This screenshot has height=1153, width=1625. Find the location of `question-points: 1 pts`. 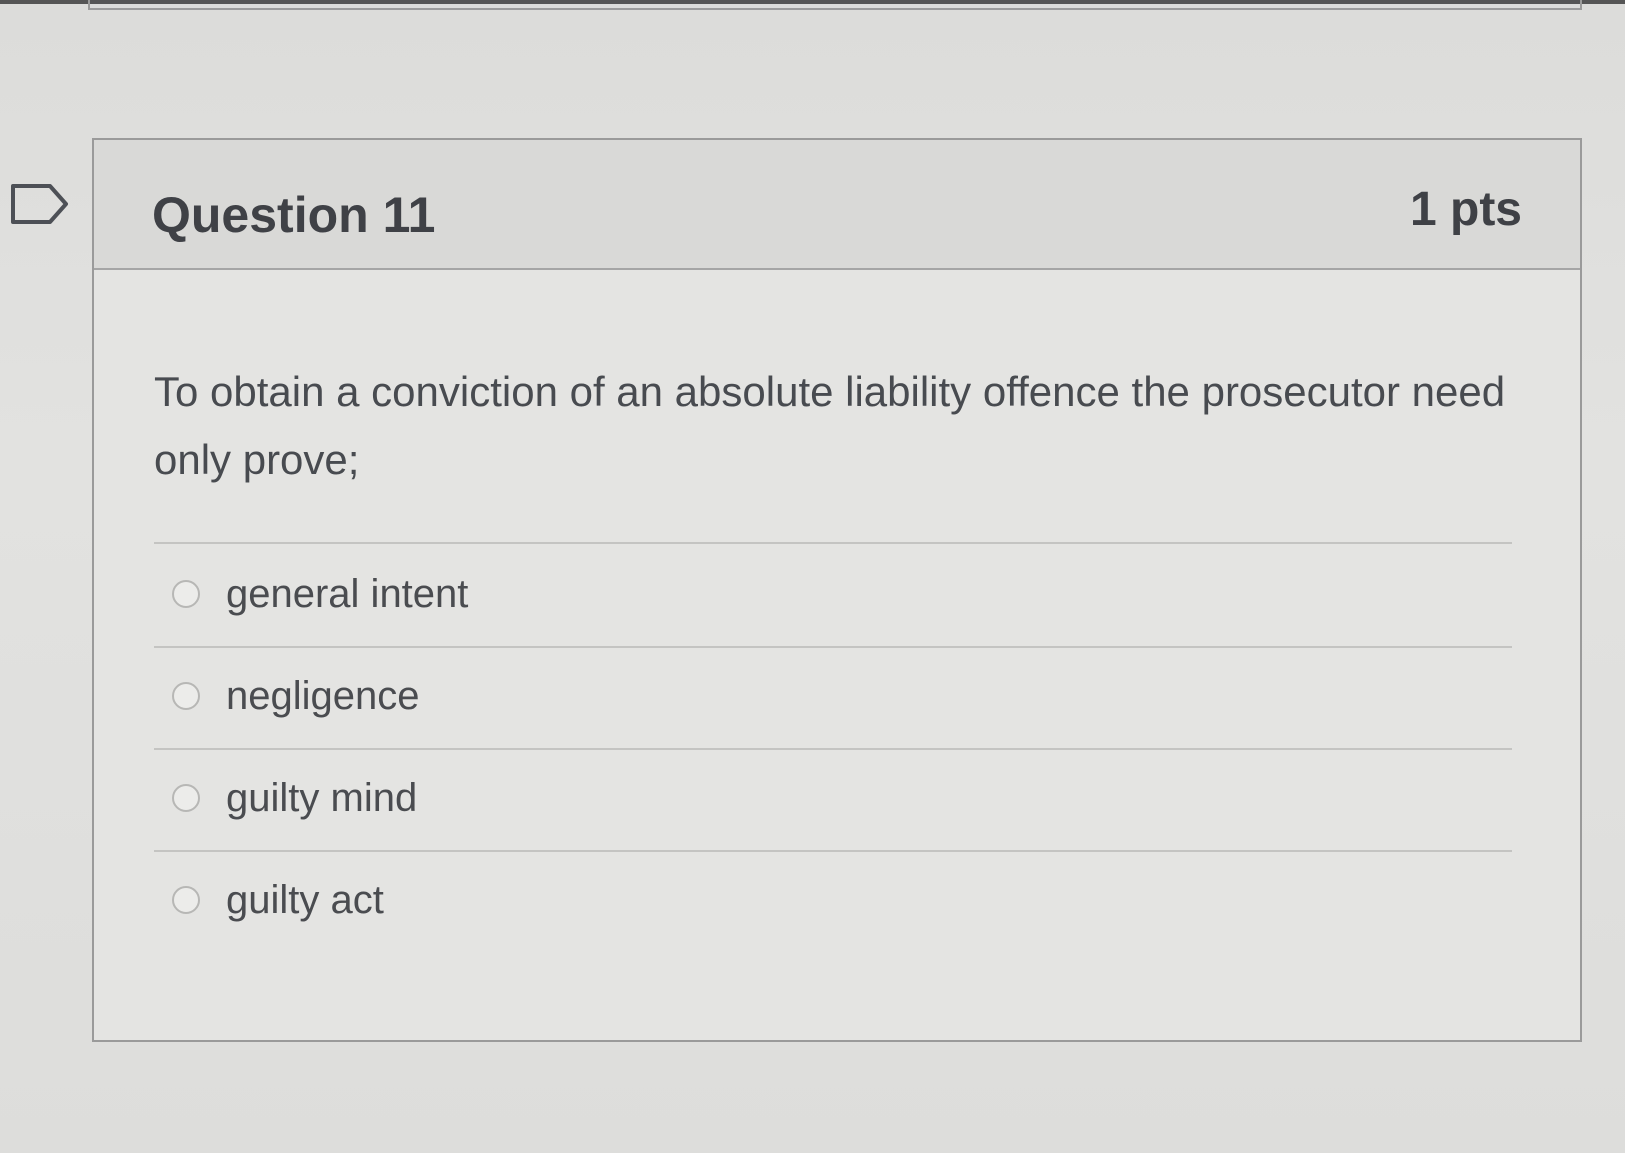

question-points: 1 pts is located at coordinates (1465, 209).